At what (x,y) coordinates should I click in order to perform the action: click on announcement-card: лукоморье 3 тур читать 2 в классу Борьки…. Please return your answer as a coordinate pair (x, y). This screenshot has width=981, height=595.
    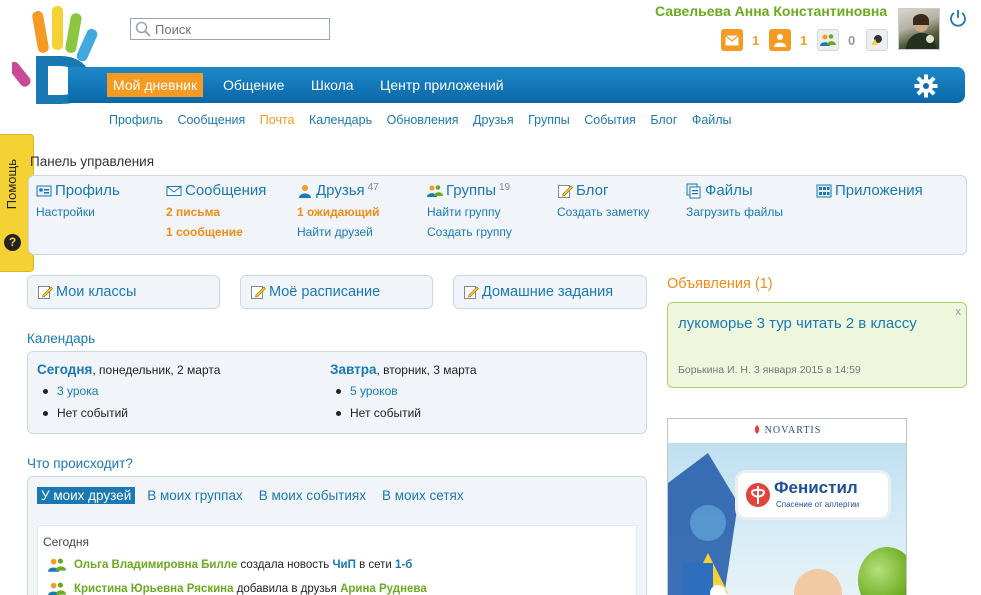
    Looking at the image, I should click on (817, 345).